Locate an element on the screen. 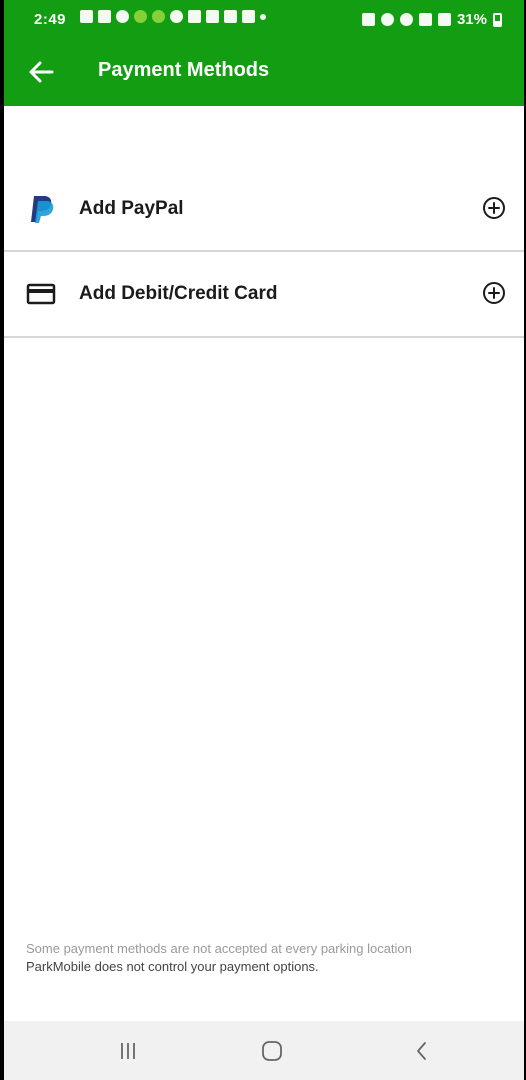  back-arrow-icon is located at coordinates (41, 72).